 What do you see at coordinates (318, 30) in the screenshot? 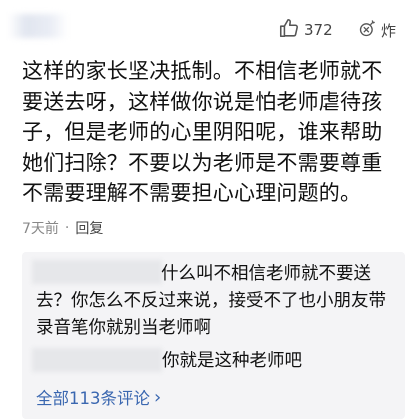
I see `like-count: 372` at bounding box center [318, 30].